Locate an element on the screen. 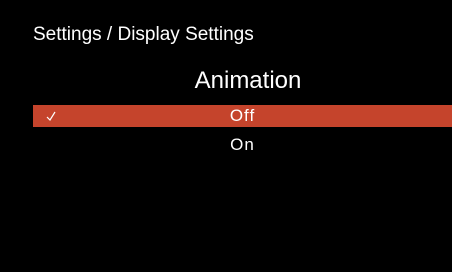  option-on: On is located at coordinates (242, 145).